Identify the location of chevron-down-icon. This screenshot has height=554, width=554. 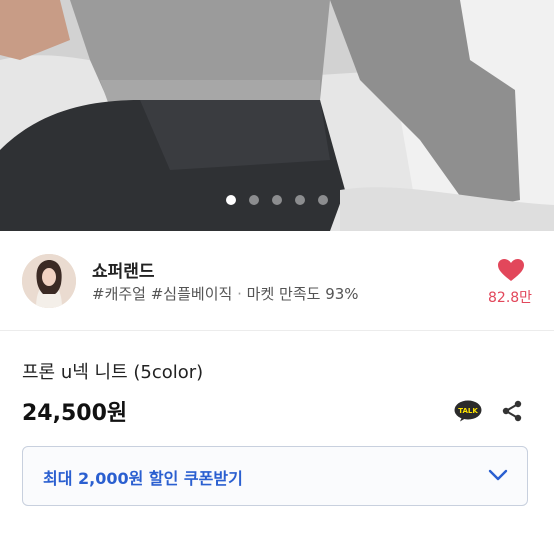
(498, 475).